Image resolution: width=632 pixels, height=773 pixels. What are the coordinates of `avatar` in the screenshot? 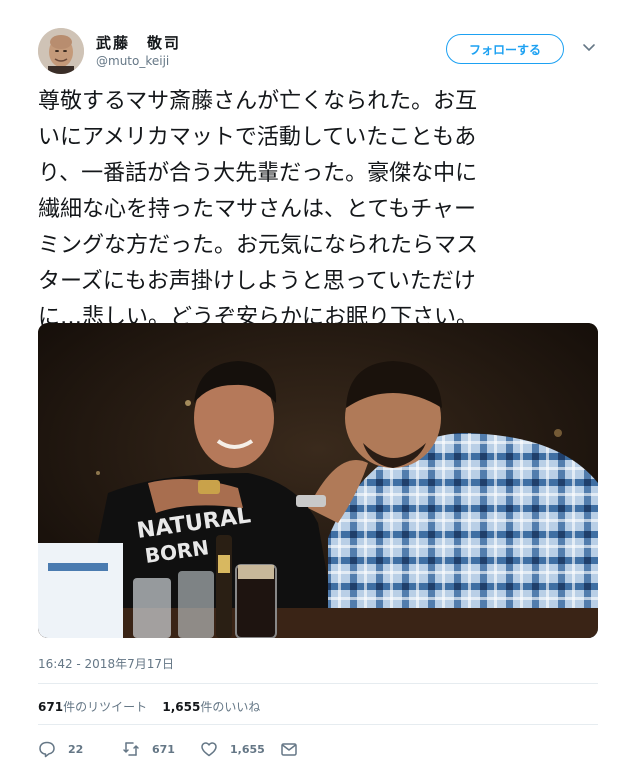 It's located at (61, 51).